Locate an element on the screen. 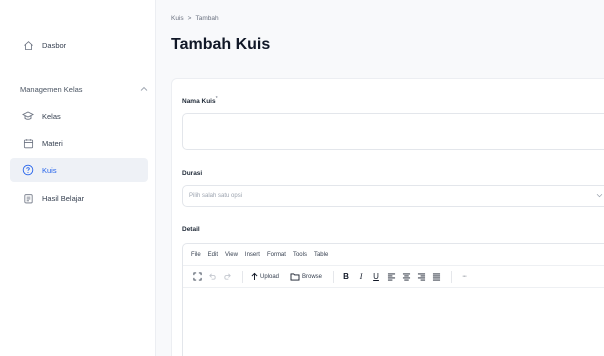 The width and height of the screenshot is (604, 356). fullscreen-icon is located at coordinates (197, 277).